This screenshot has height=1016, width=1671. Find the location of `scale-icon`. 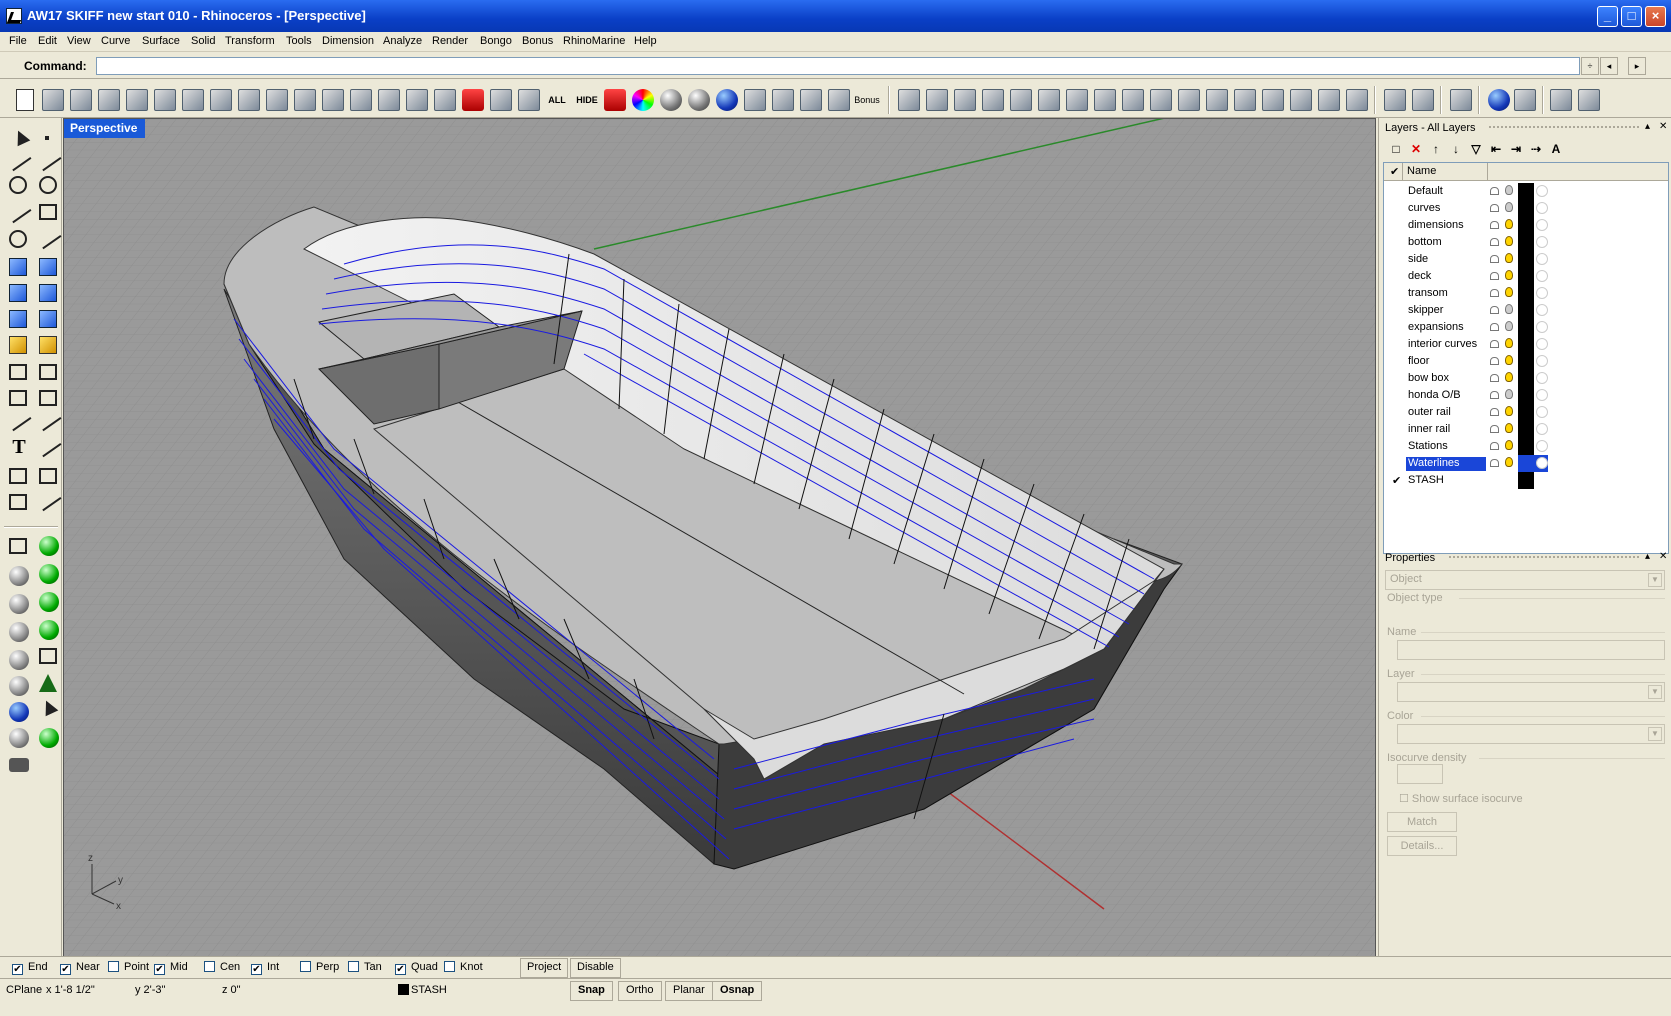

scale-icon is located at coordinates (49, 446).